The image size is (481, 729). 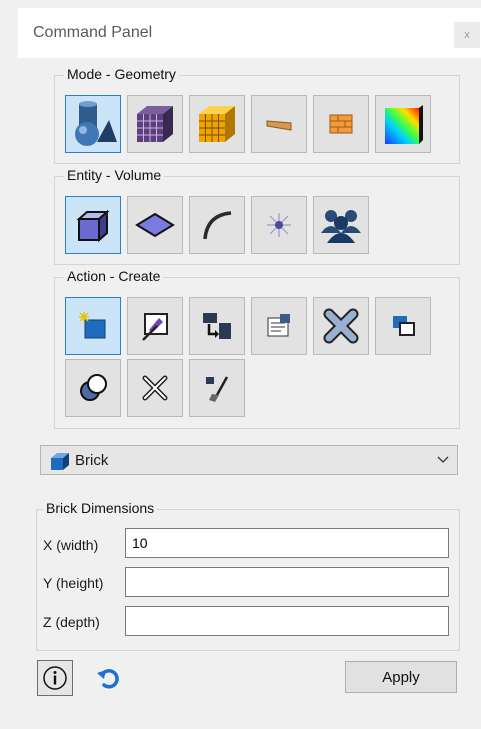 I want to click on results-contour-mode-button, so click(x=403, y=124).